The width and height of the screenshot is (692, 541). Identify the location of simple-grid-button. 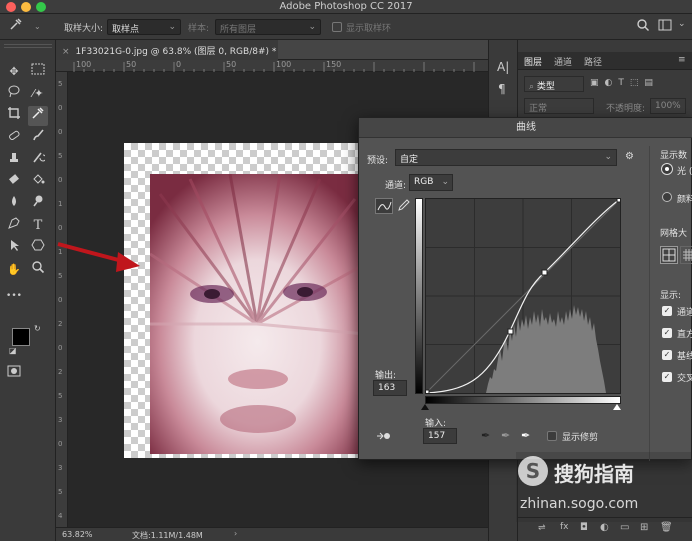
(669, 255).